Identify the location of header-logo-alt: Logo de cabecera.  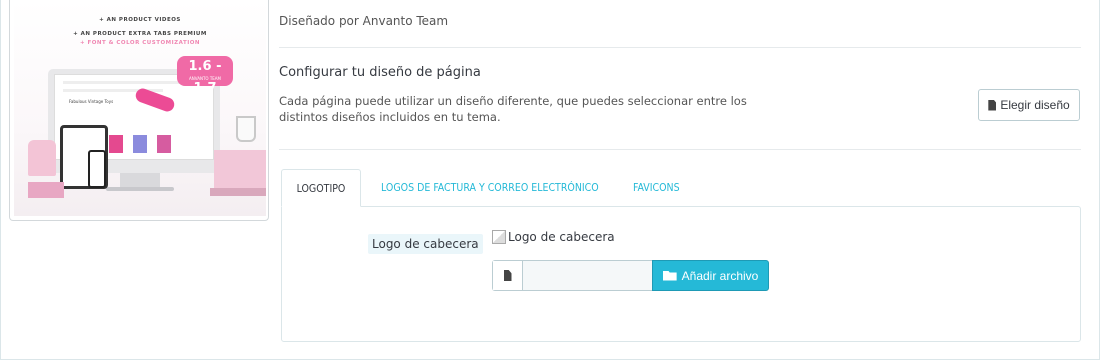
(561, 237).